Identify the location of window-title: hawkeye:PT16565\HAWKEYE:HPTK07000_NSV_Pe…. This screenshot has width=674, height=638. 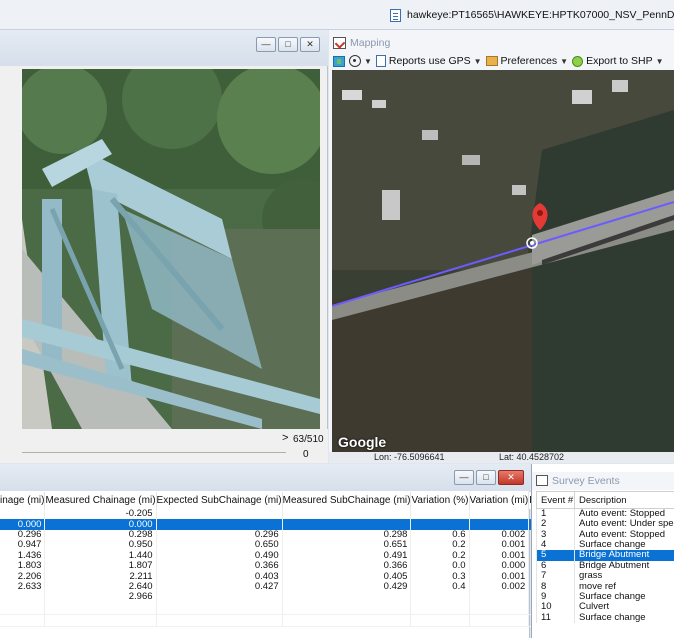
(540, 15).